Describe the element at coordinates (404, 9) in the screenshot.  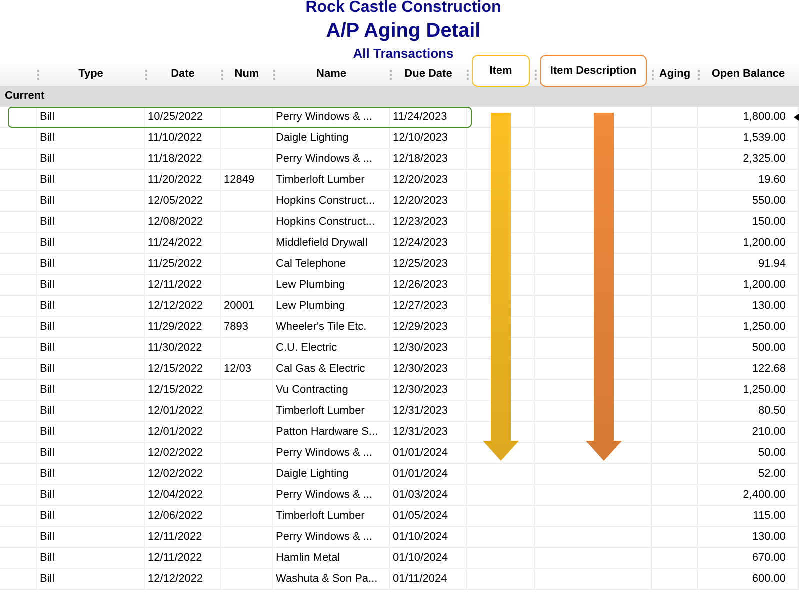
I see `company-name: Rock Castle Construction` at that location.